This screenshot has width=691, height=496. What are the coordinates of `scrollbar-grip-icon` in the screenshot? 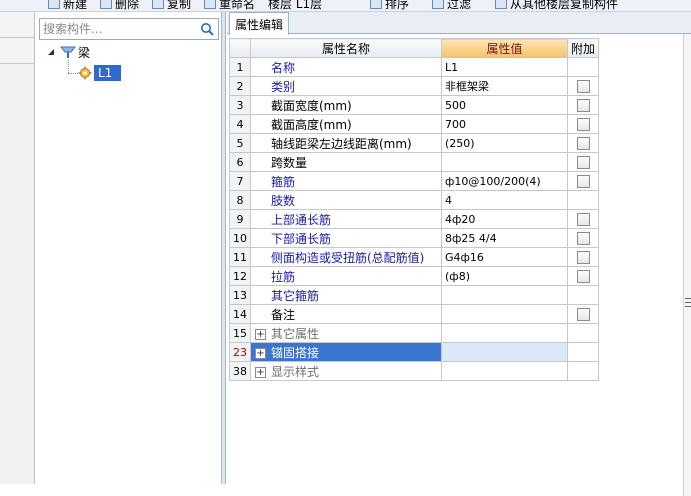 It's located at (688, 302).